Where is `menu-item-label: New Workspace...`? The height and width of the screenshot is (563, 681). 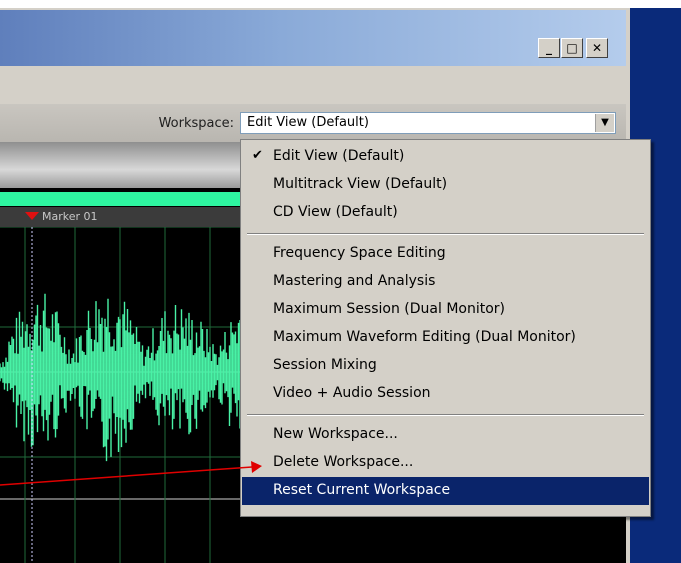
menu-item-label: New Workspace... is located at coordinates (335, 434).